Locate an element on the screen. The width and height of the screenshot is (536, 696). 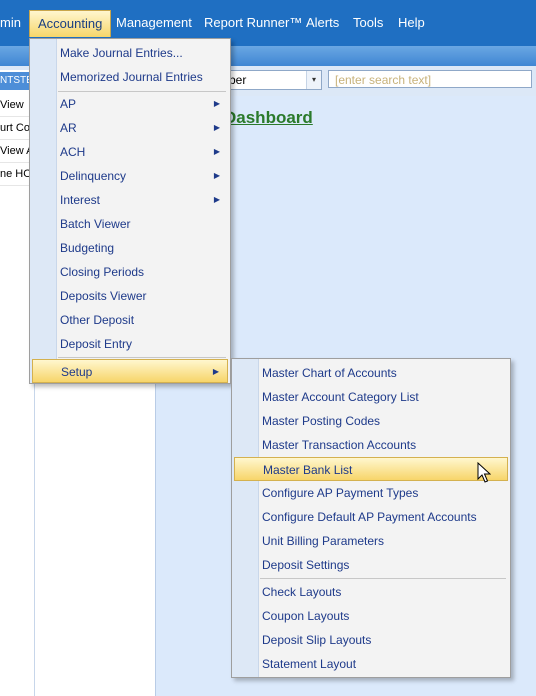
menu-admin: min is located at coordinates (14, 23).